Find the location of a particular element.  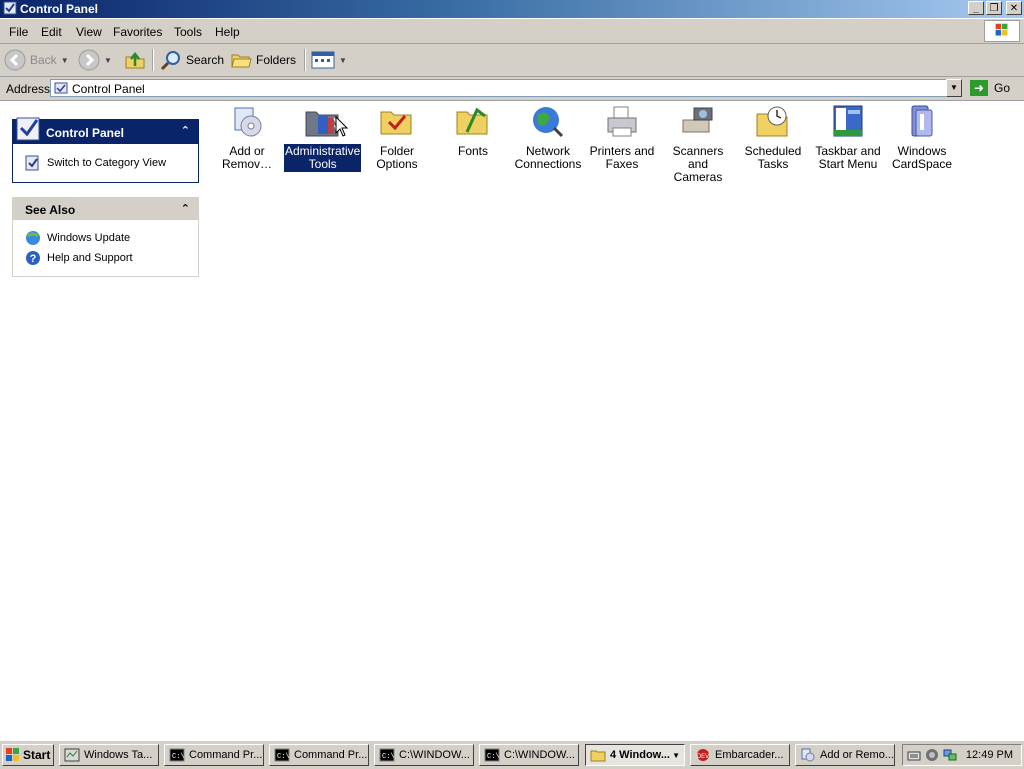

printers-faxes-item: Printers and Faxes is located at coordinates (622, 138).